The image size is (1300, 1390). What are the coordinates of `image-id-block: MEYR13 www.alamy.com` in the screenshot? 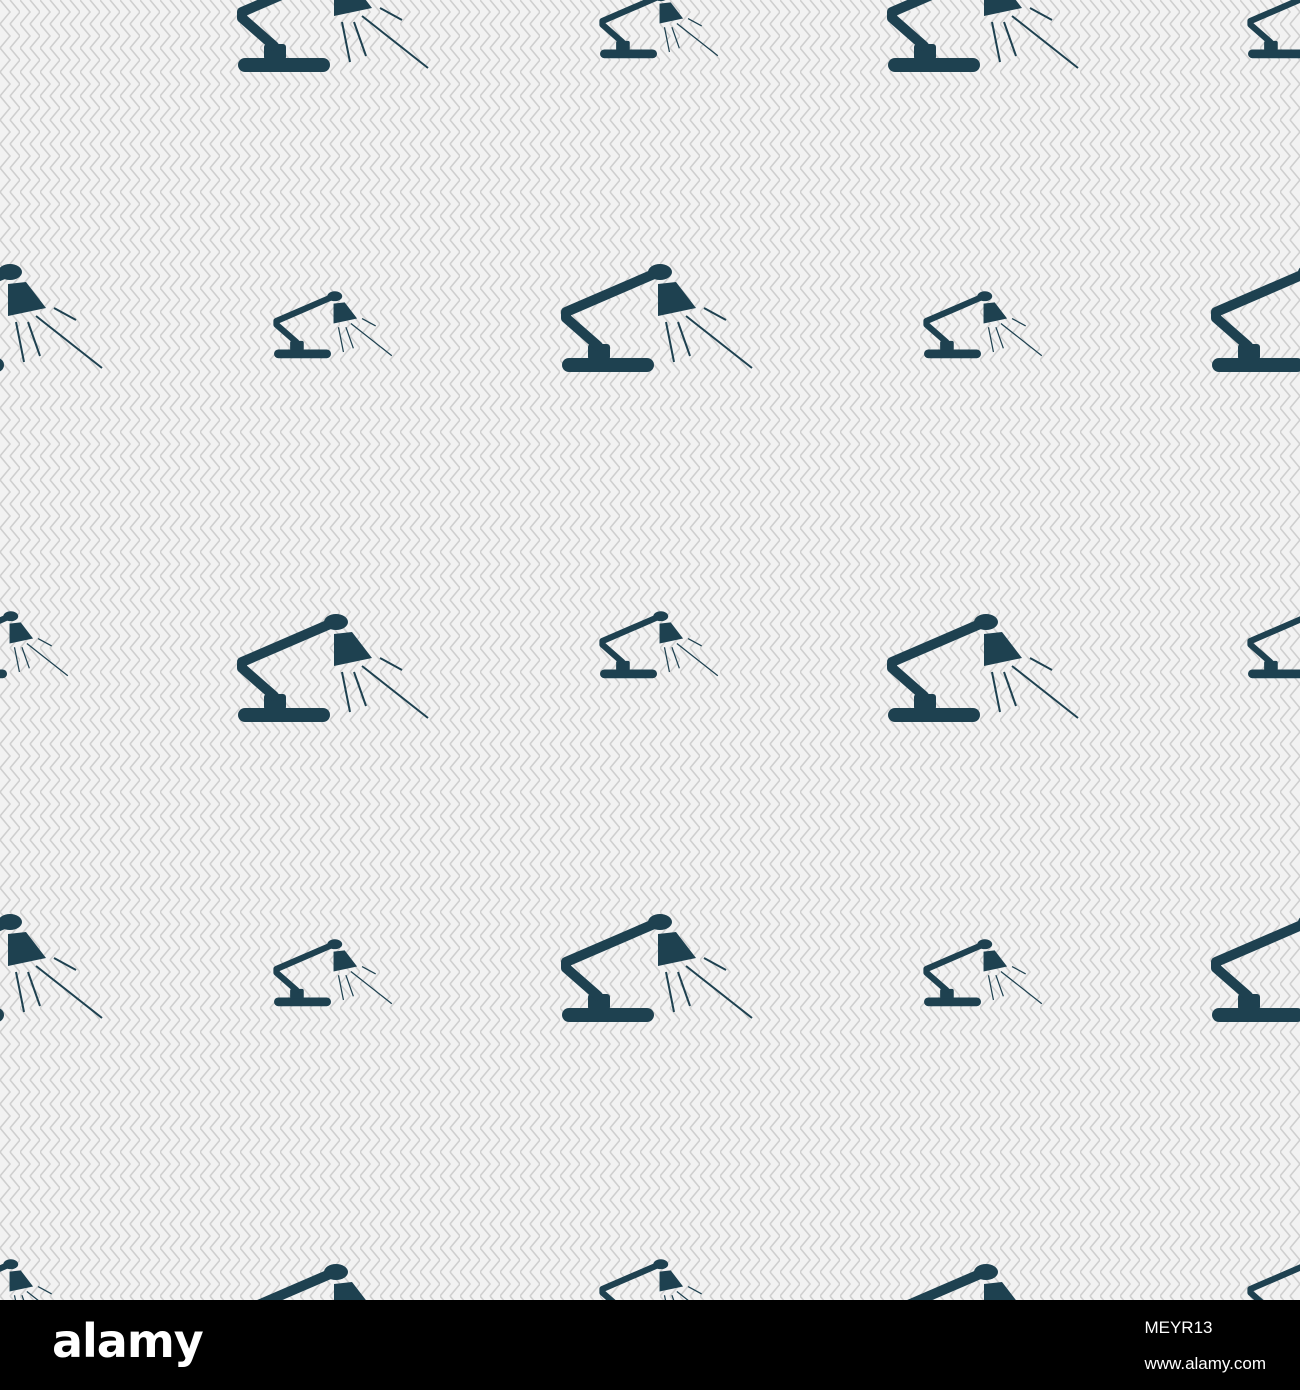 It's located at (1205, 1346).